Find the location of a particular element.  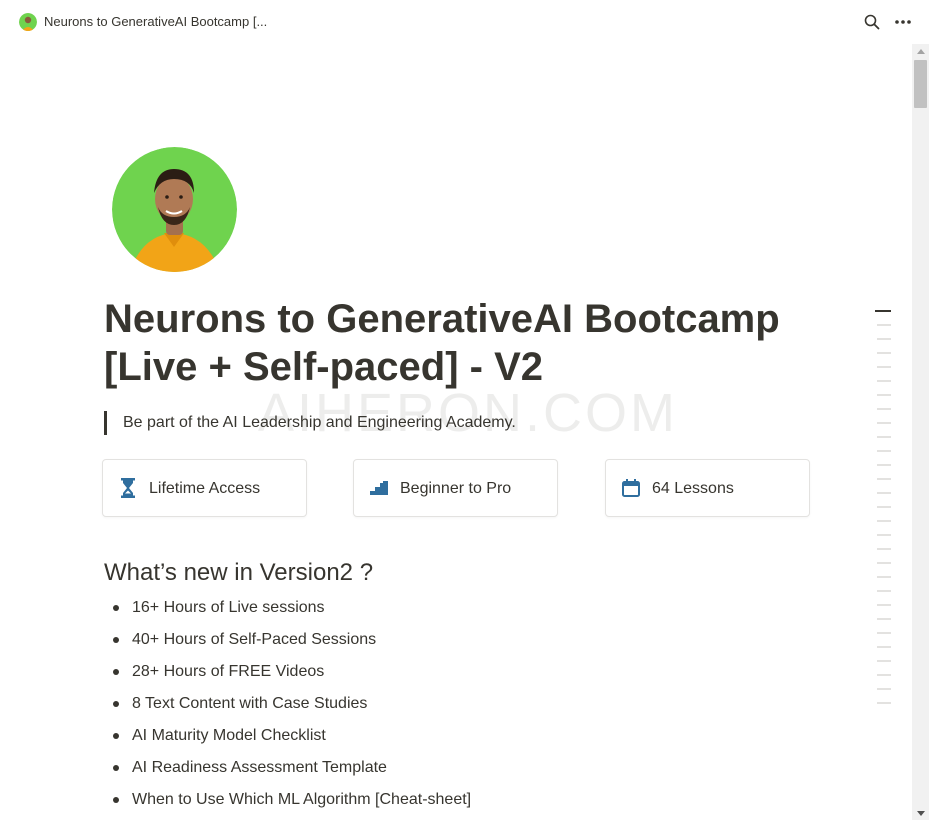

page-scrollbar is located at coordinates (920, 432).